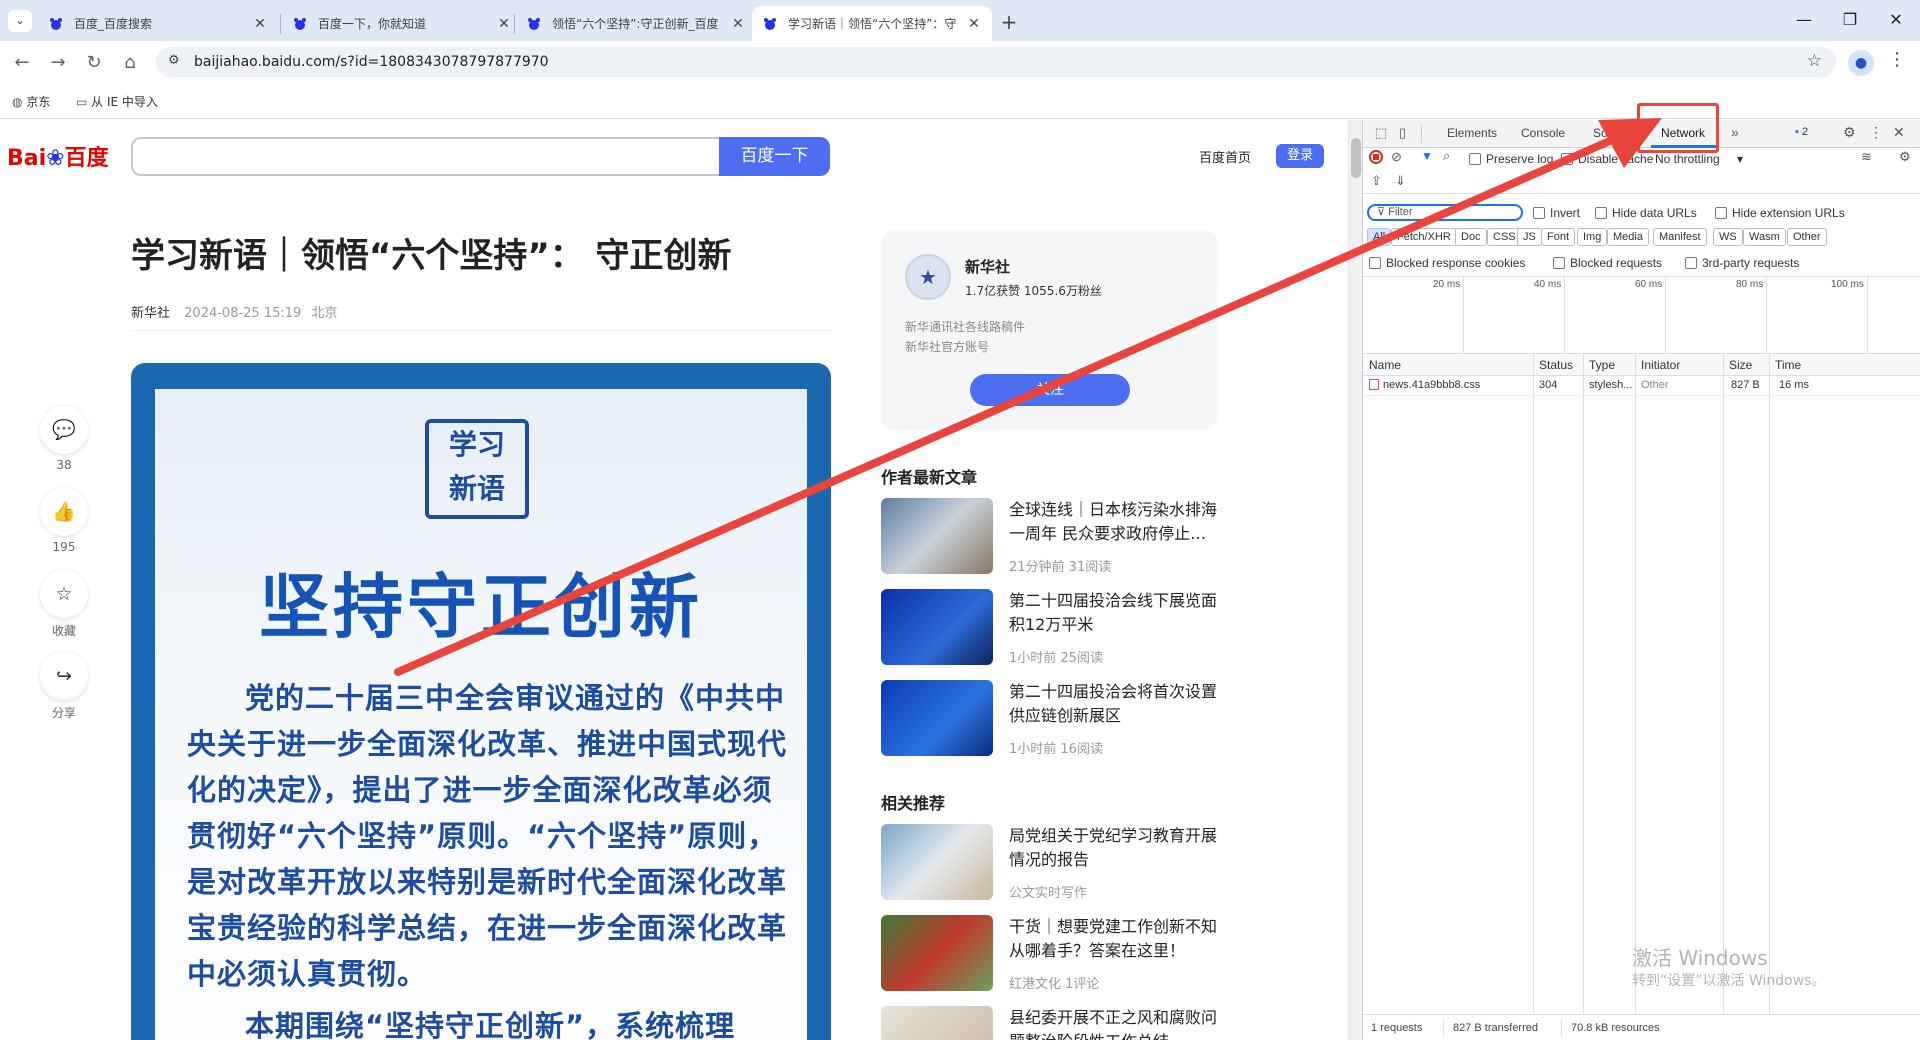 The width and height of the screenshot is (1920, 1040). I want to click on filter-input: ⊽ Filter, so click(1445, 212).